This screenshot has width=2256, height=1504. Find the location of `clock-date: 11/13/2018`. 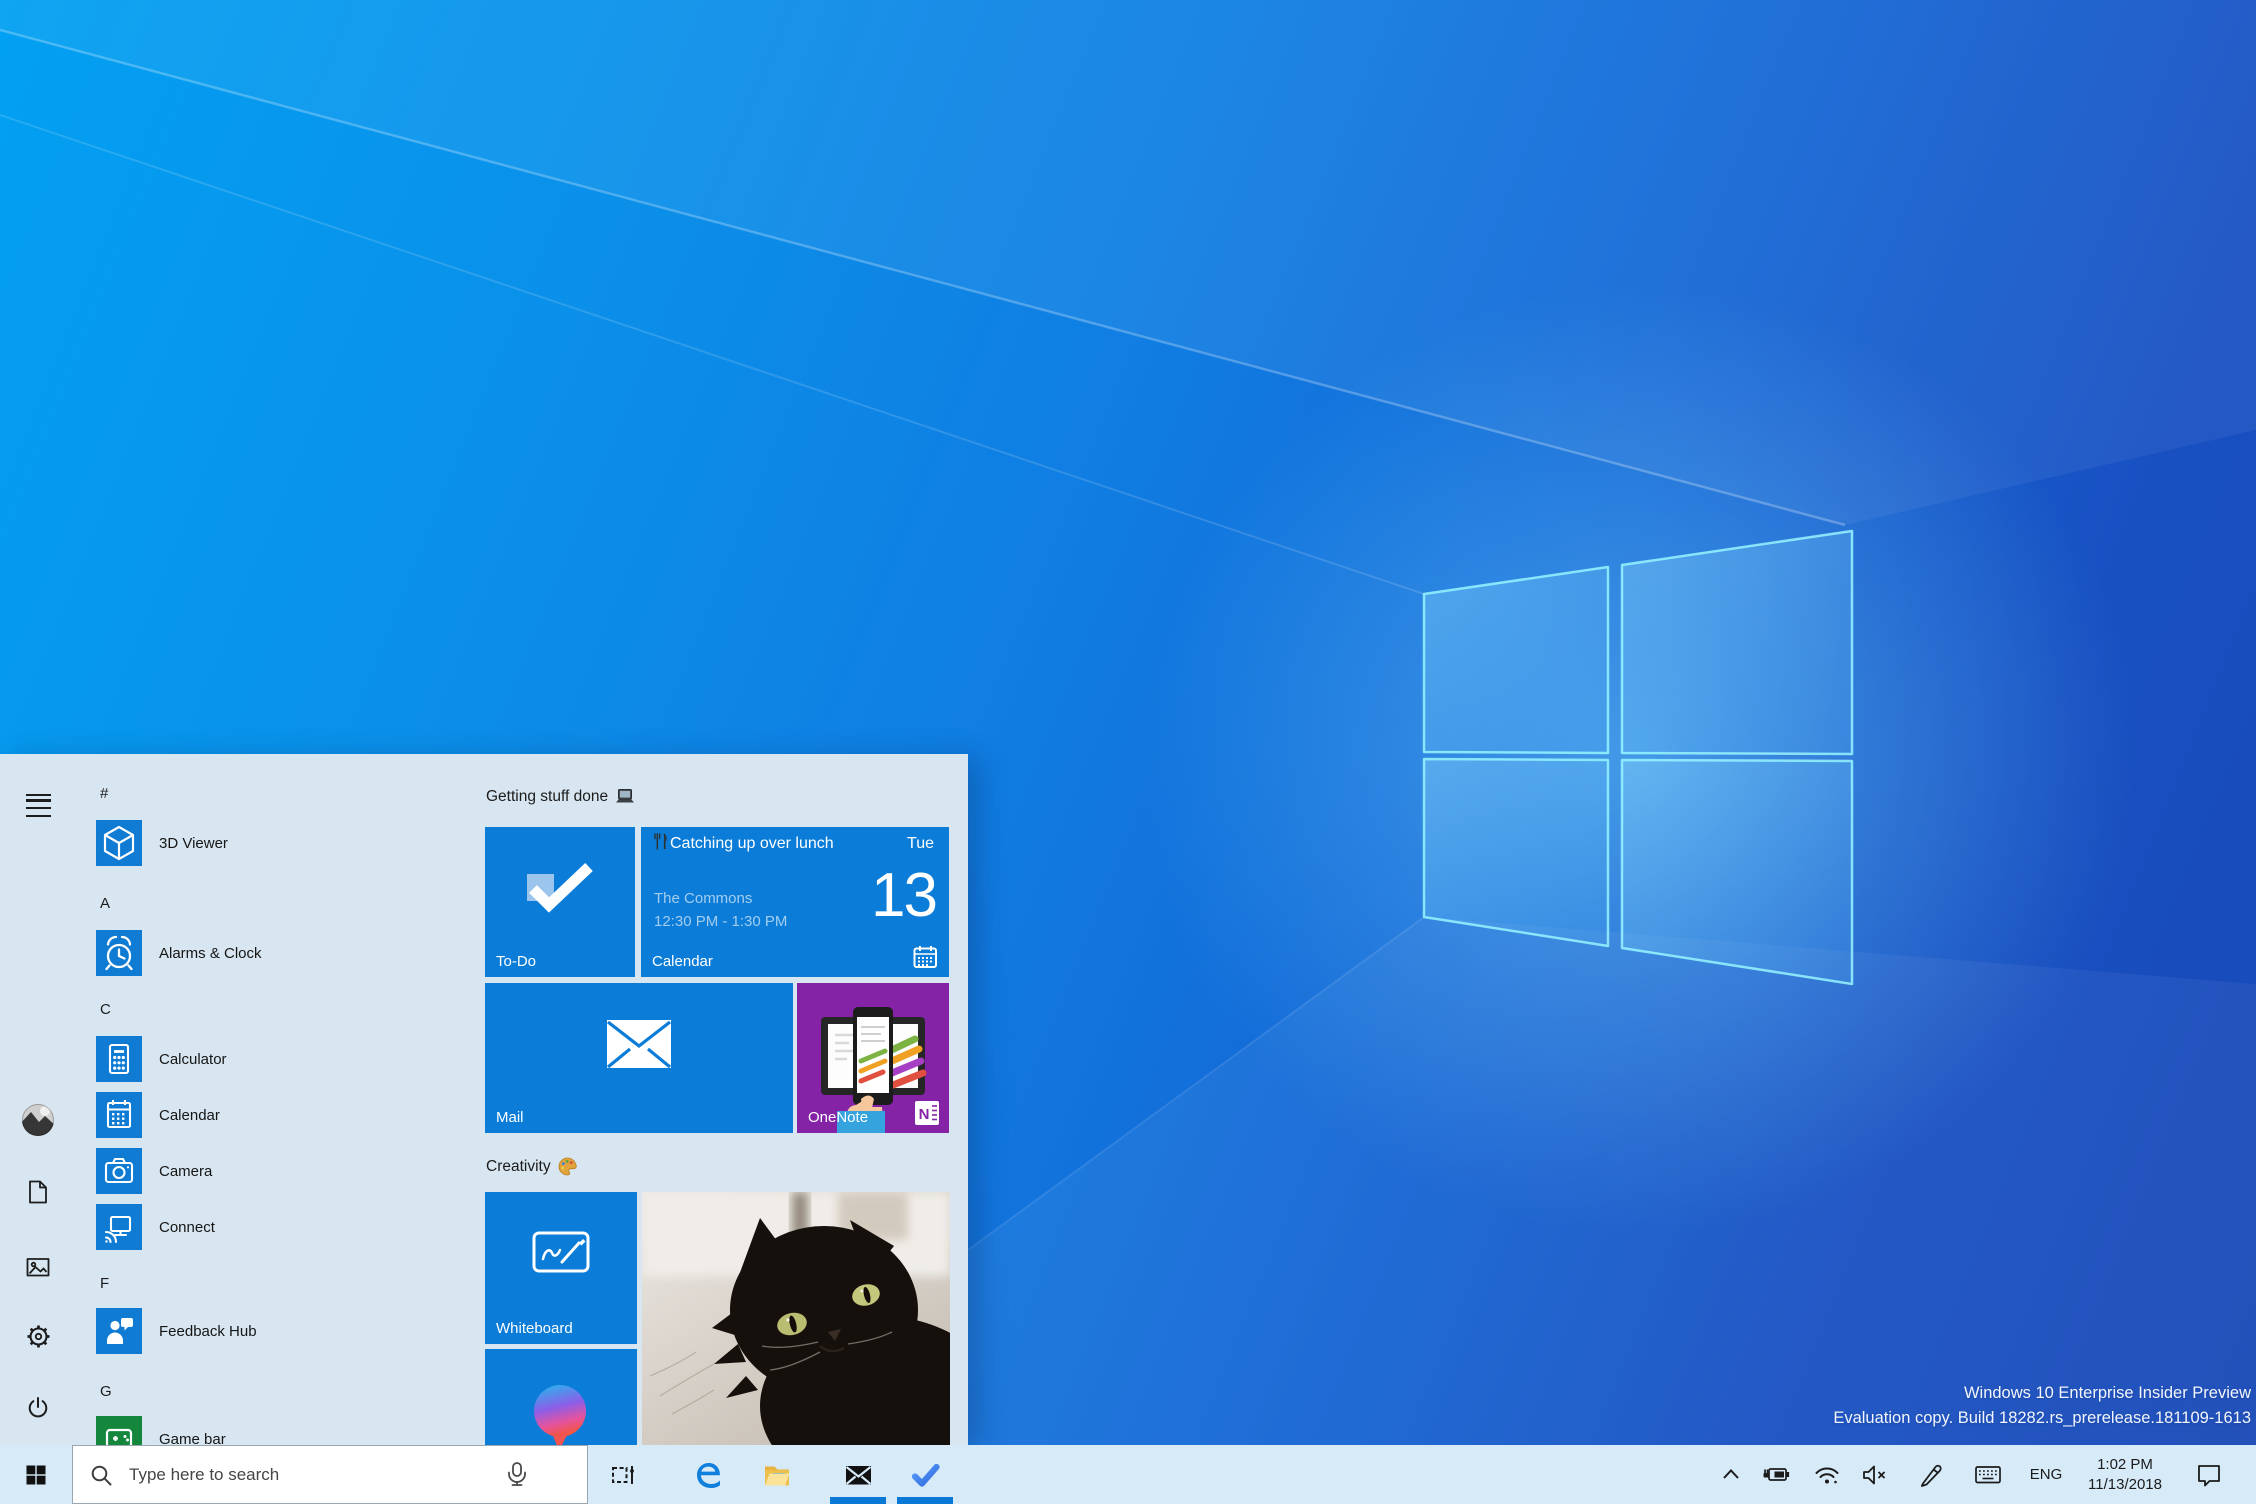

clock-date: 11/13/2018 is located at coordinates (2125, 1484).